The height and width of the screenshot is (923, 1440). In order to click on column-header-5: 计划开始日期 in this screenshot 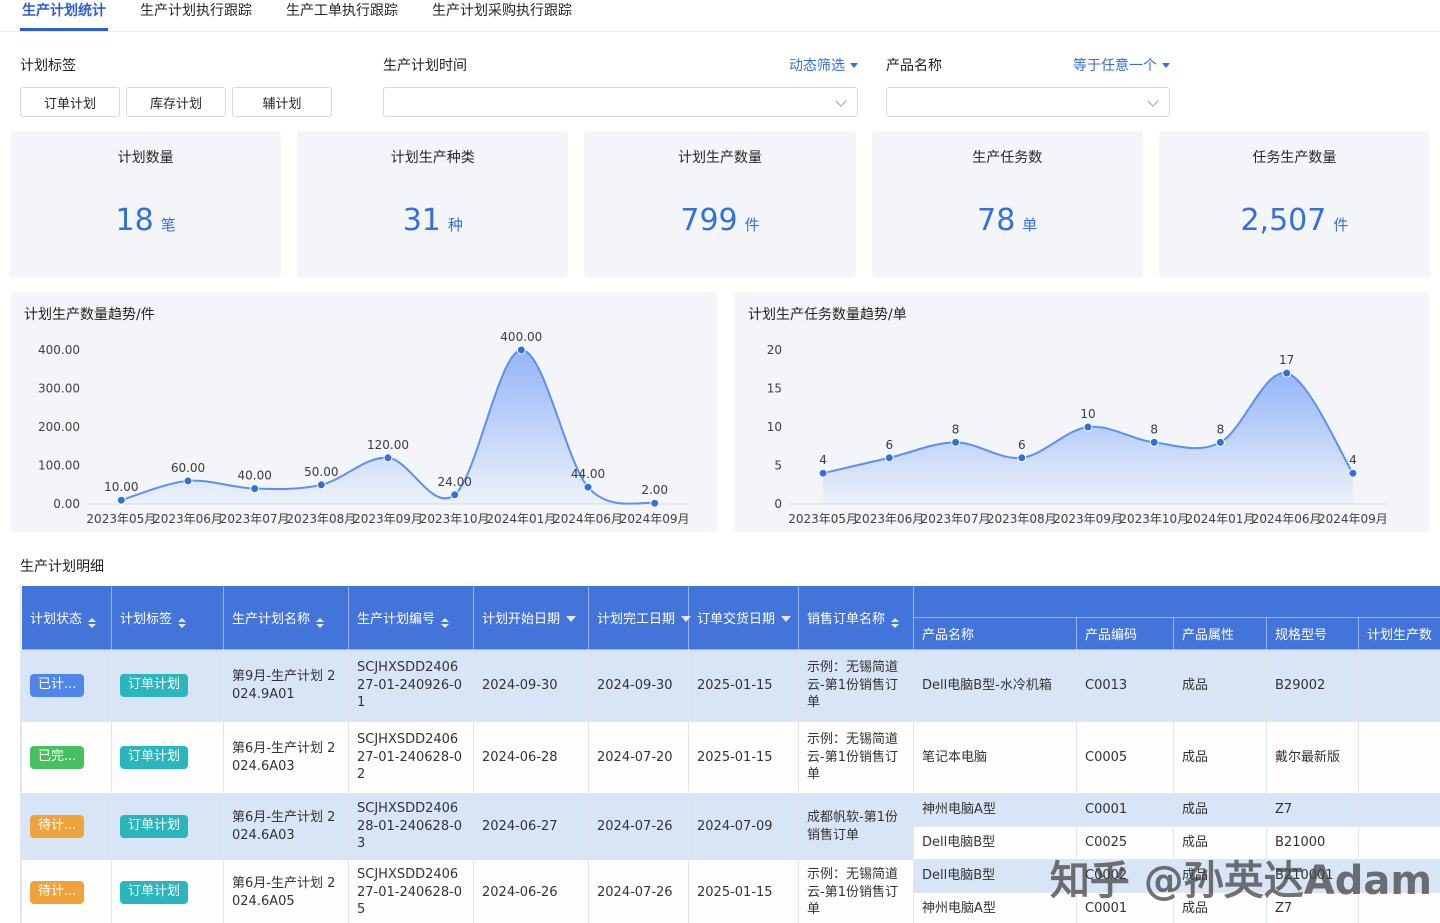, I will do `click(531, 617)`.